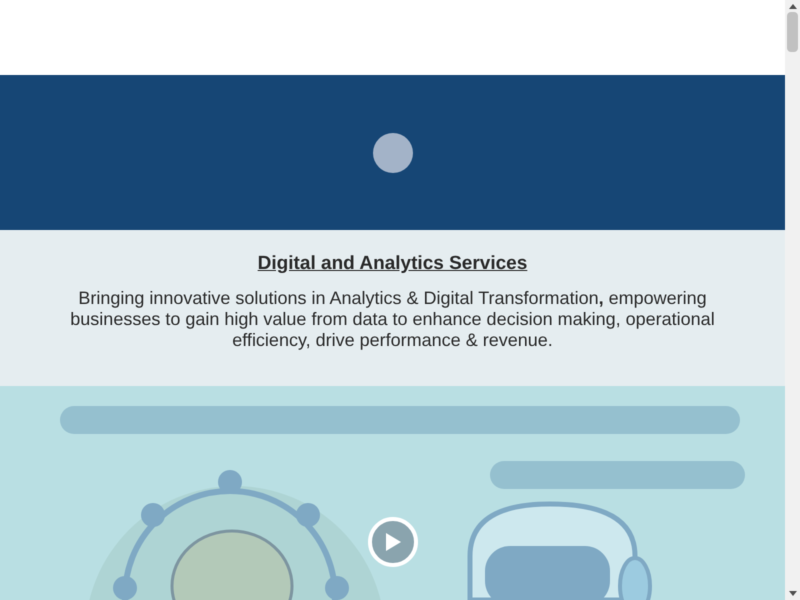 This screenshot has height=600, width=800. What do you see at coordinates (393, 264) in the screenshot?
I see `section-title: Digital and Analytics Services` at bounding box center [393, 264].